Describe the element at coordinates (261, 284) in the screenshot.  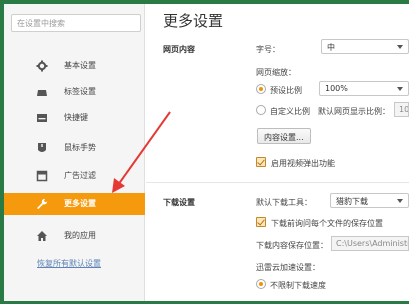
I see `no-speed-limit-radio` at that location.